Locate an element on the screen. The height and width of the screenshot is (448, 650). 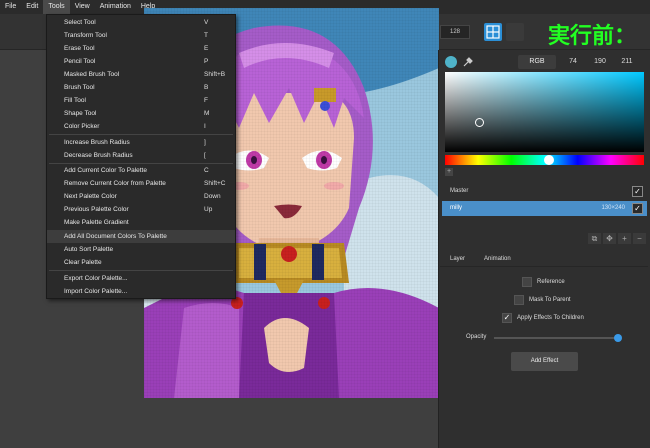
menu-tools: Tools is located at coordinates (56, 7).